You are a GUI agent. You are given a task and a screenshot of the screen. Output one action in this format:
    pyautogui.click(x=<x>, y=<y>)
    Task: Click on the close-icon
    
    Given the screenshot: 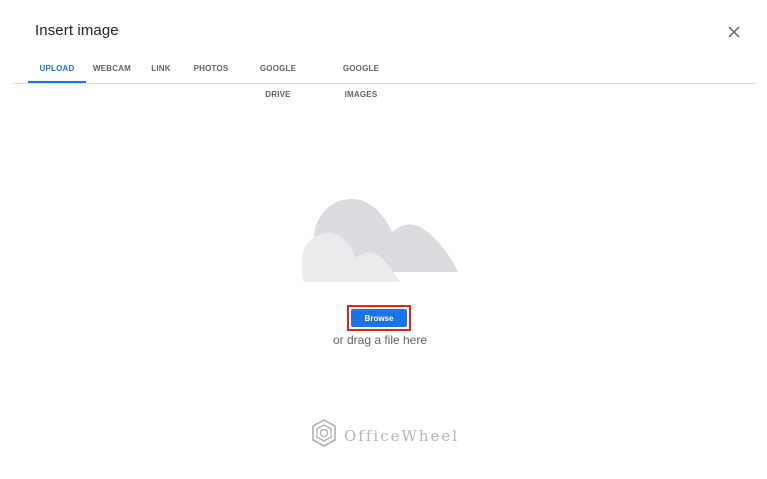 What is the action you would take?
    pyautogui.click(x=734, y=32)
    